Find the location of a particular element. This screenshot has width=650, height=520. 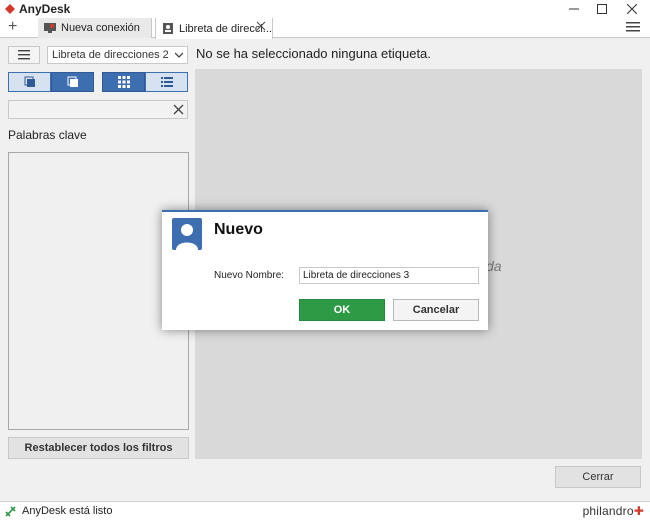

address-book-select: Libreta de direcciones 2 is located at coordinates (117, 55).